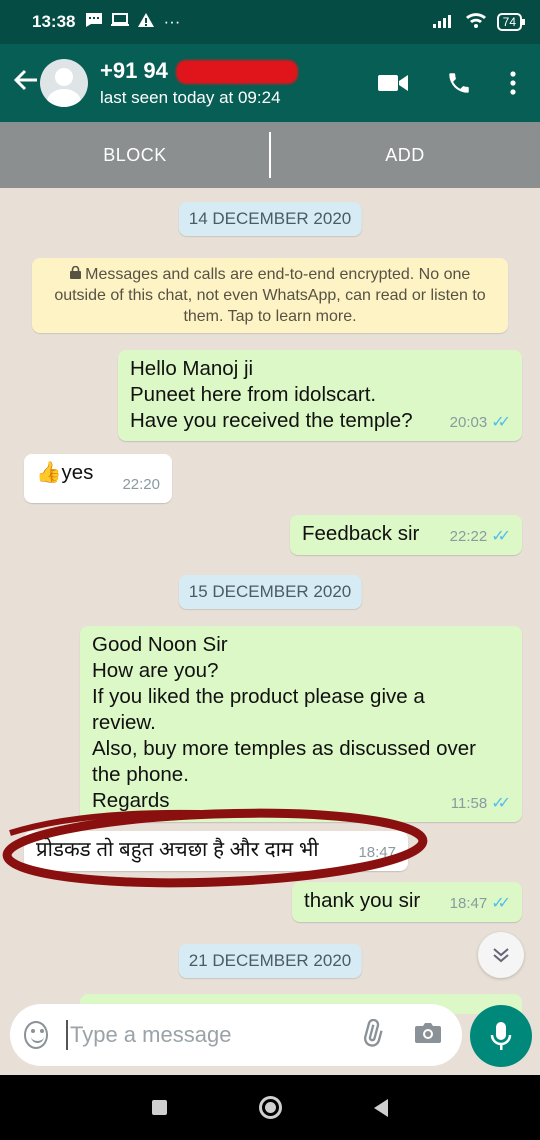  What do you see at coordinates (407, 902) in the screenshot?
I see `message-outgoing: thank you sir 18:47 ✓✓` at bounding box center [407, 902].